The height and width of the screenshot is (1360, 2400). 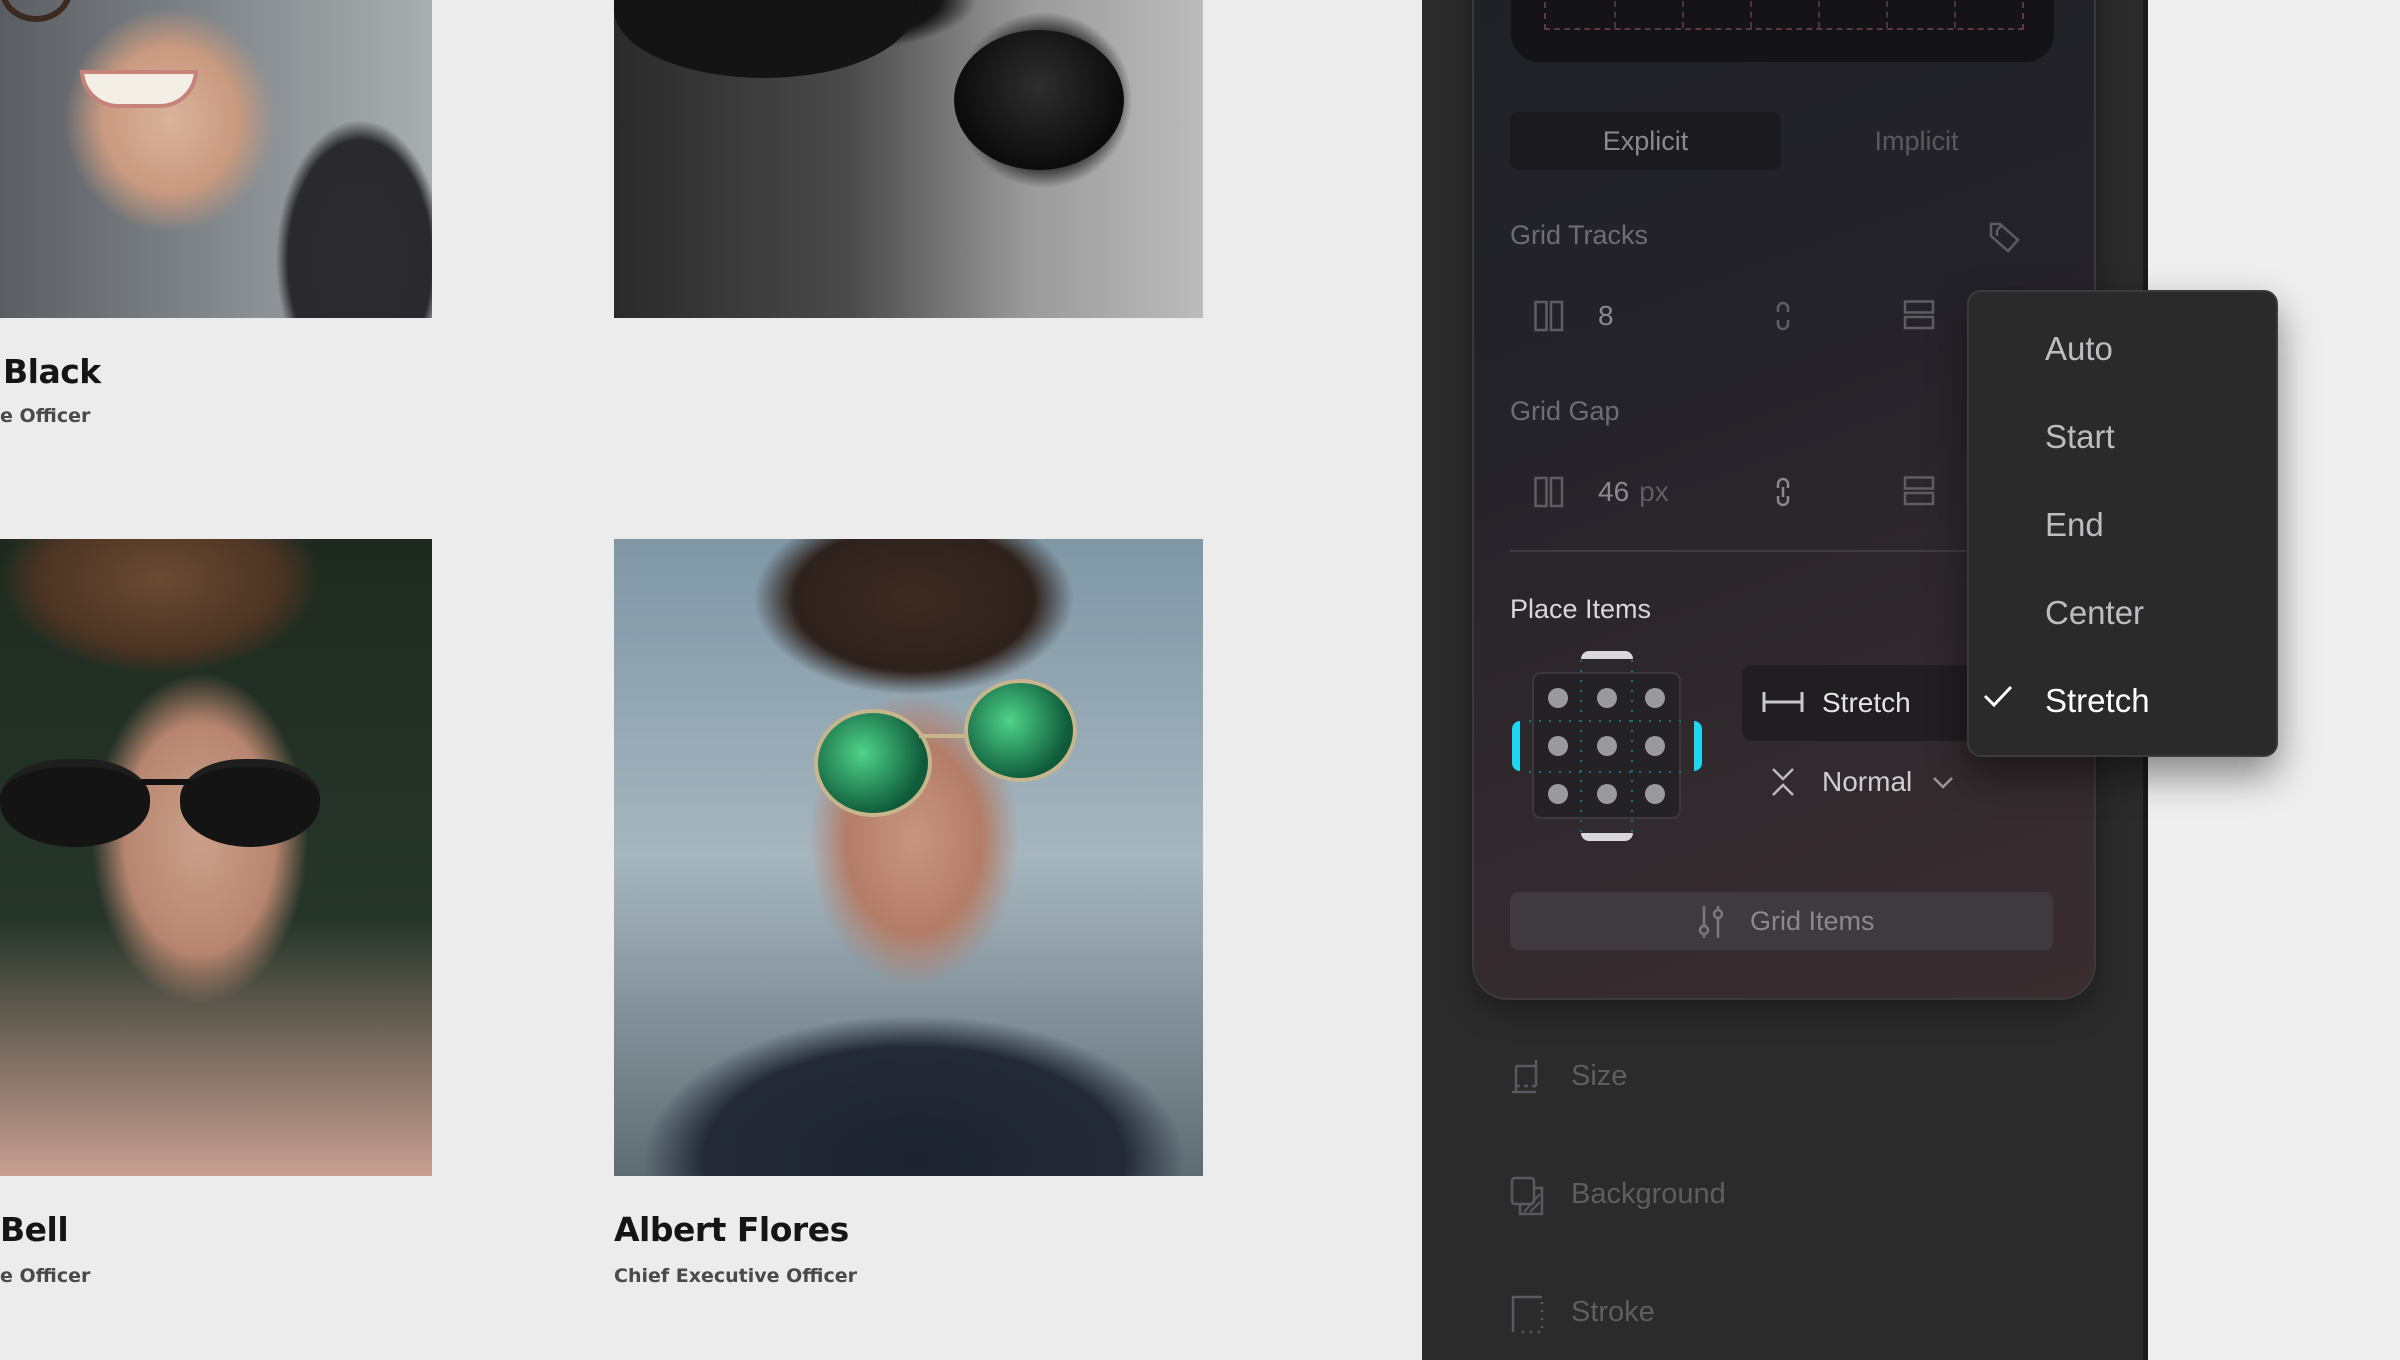 I want to click on section-size-label: Size, so click(x=1599, y=1076).